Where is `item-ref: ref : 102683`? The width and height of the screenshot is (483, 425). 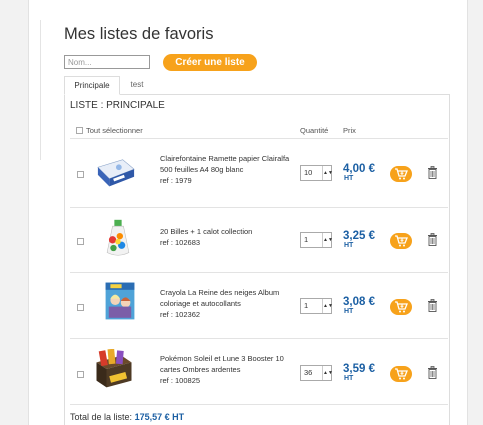 item-ref: ref : 102683 is located at coordinates (180, 242).